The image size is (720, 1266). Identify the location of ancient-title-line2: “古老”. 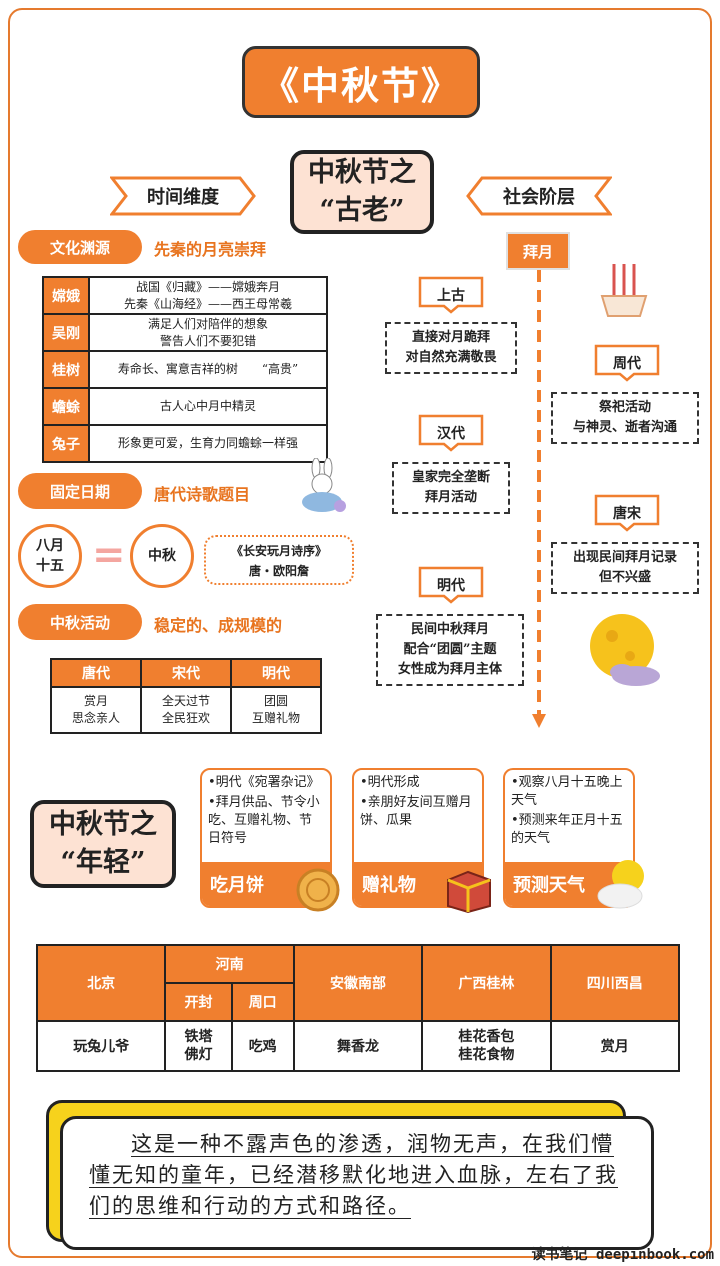
(362, 210).